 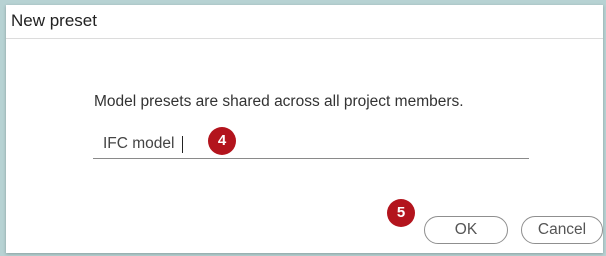 I want to click on annotation-badge-4: 4, so click(x=222, y=141).